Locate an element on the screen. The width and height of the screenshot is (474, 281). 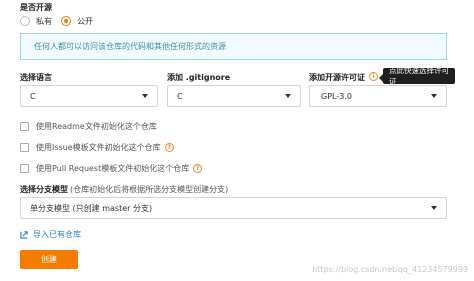
branch-model-heading: 选择分支模型 (仓库初始化后将根据所选分支模型创建分支) is located at coordinates (124, 189).